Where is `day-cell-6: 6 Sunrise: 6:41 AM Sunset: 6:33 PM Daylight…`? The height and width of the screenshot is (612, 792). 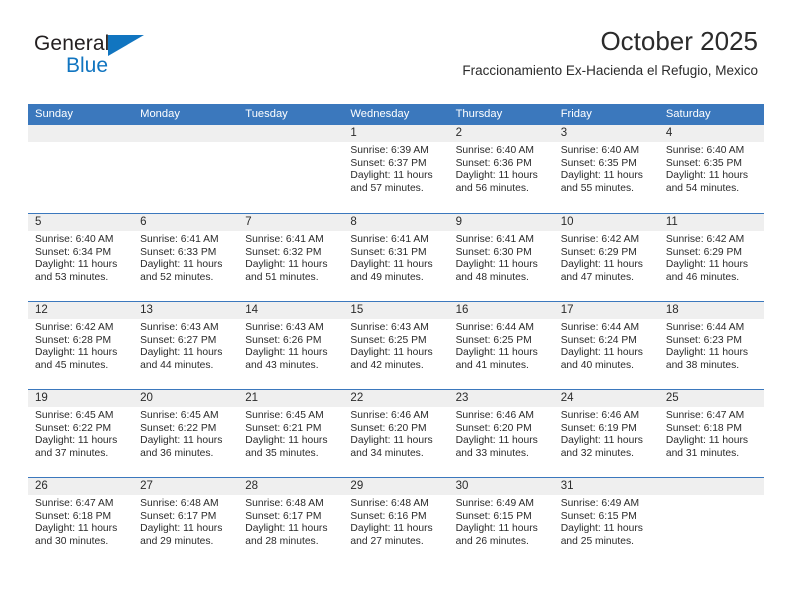
day-cell-6: 6 Sunrise: 6:41 AM Sunset: 6:33 PM Daylight… is located at coordinates (186, 257).